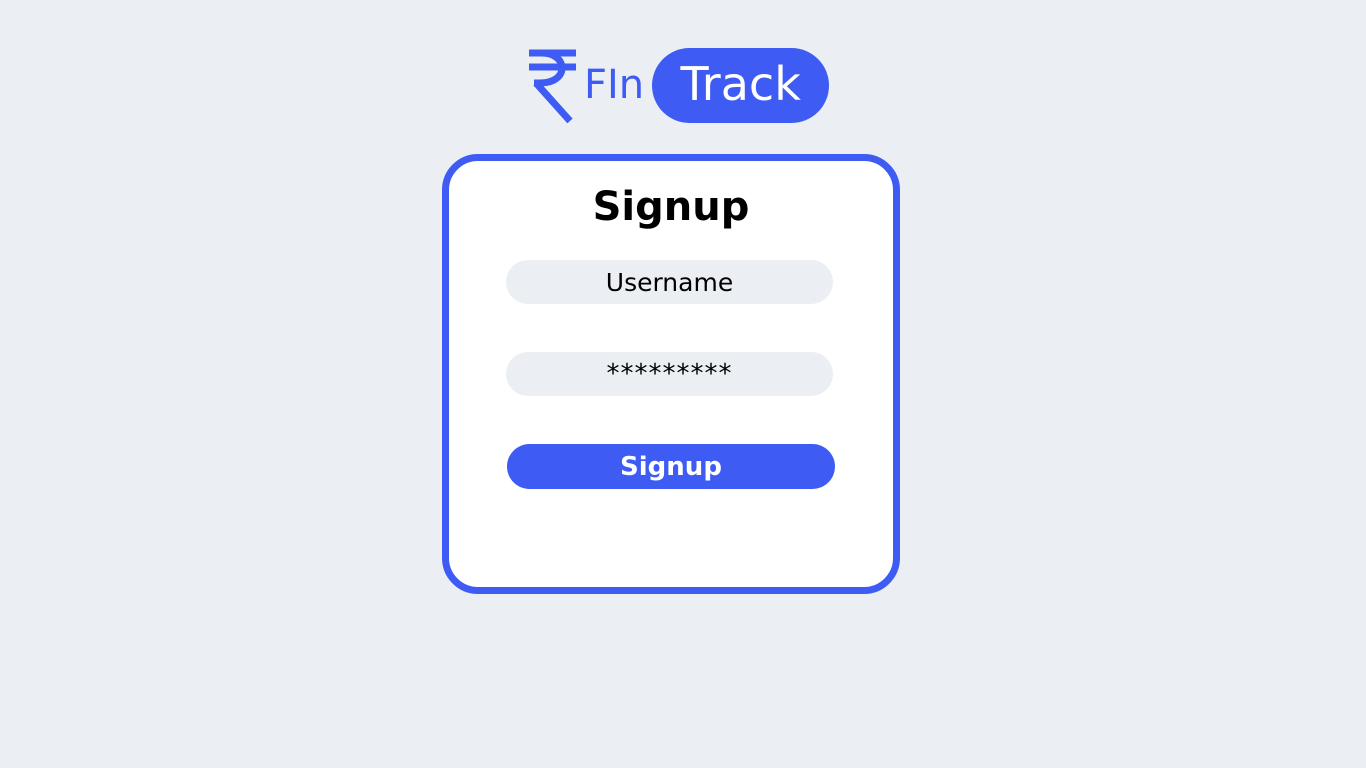 The height and width of the screenshot is (768, 1366). What do you see at coordinates (614, 85) in the screenshot?
I see `brand-name-fin: FIn` at bounding box center [614, 85].